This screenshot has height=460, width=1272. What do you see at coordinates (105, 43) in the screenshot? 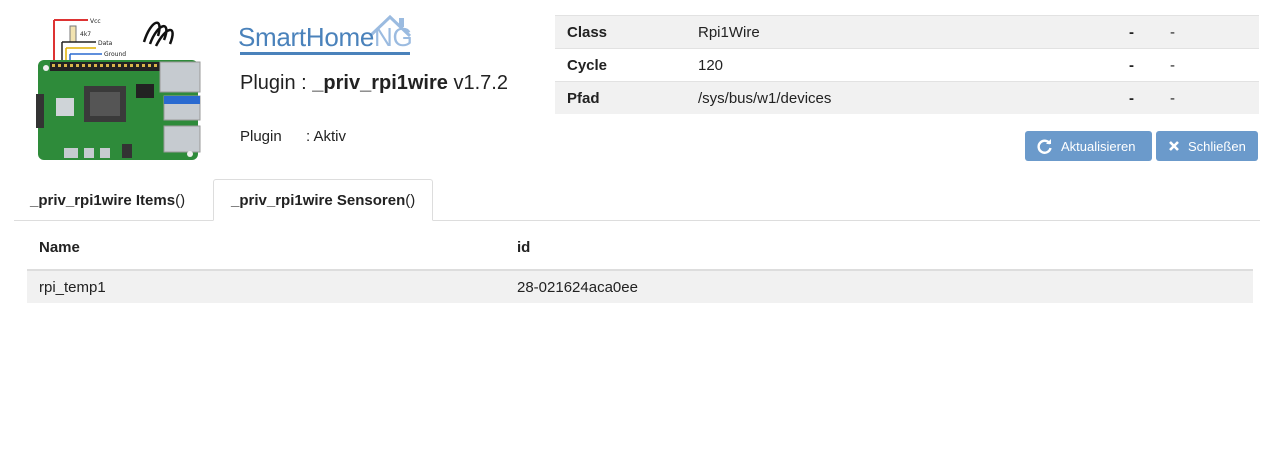
I see `svg-text: Data` at bounding box center [105, 43].